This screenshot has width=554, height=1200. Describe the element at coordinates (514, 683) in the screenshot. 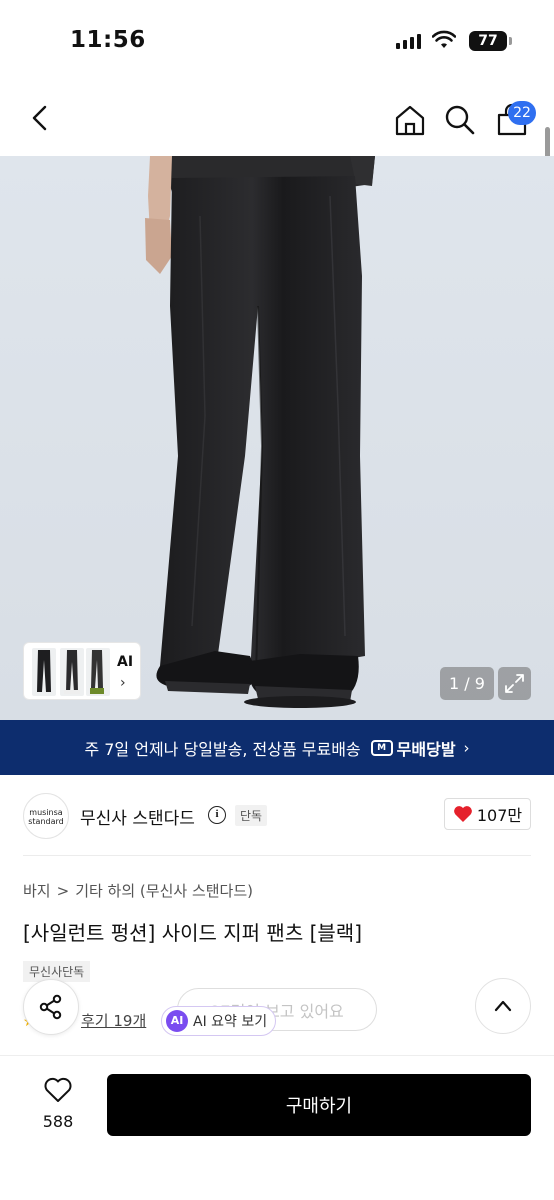

I see `expand-icon` at that location.